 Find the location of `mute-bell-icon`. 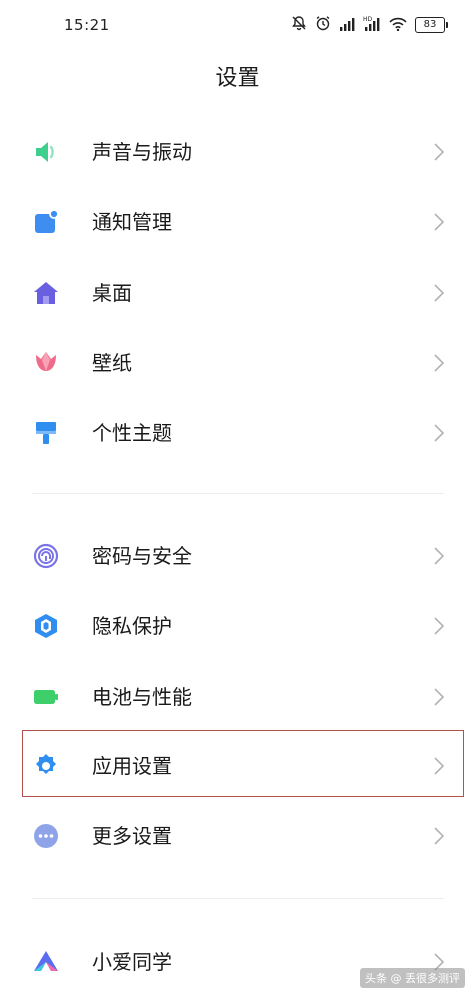

mute-bell-icon is located at coordinates (299, 25).